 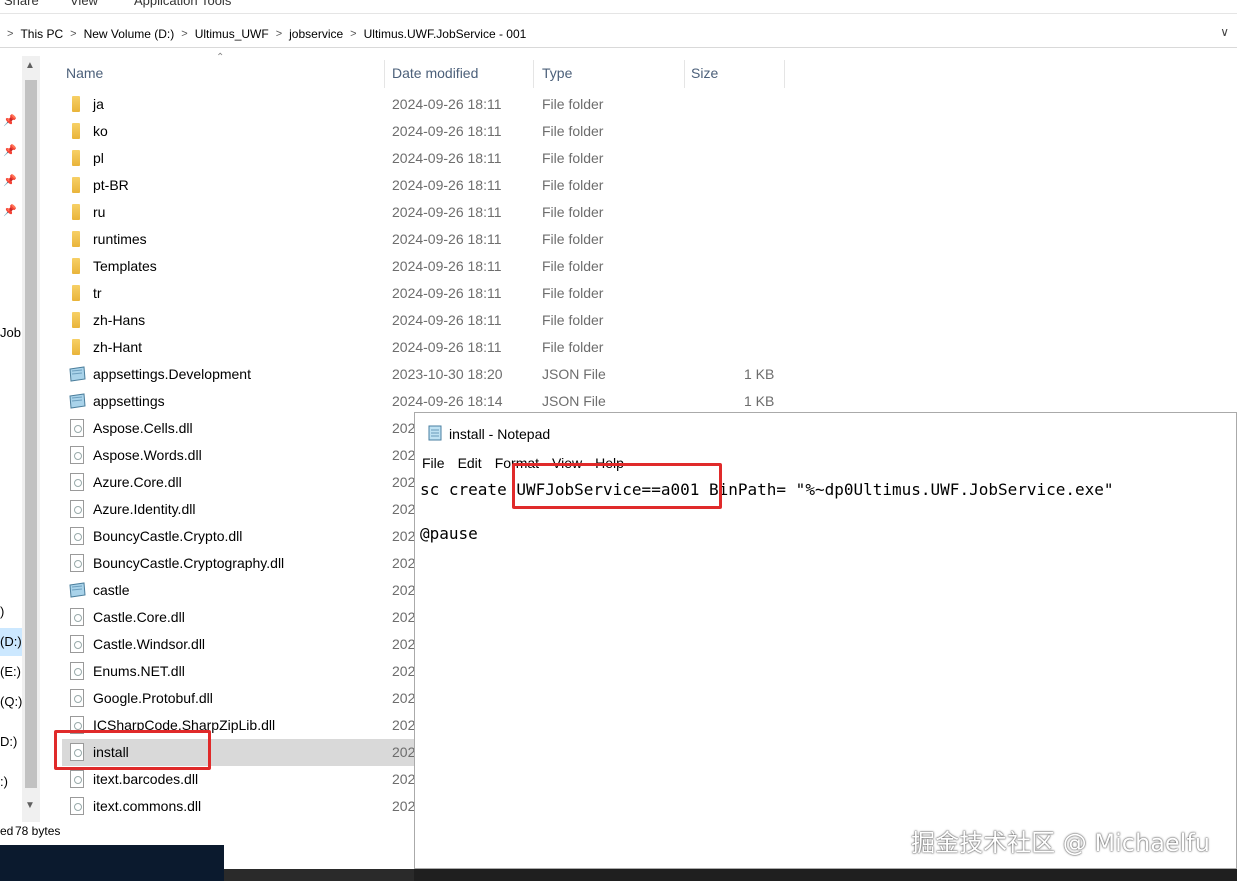 What do you see at coordinates (10, 671) in the screenshot?
I see `nav-item-drive-e: (E:)` at bounding box center [10, 671].